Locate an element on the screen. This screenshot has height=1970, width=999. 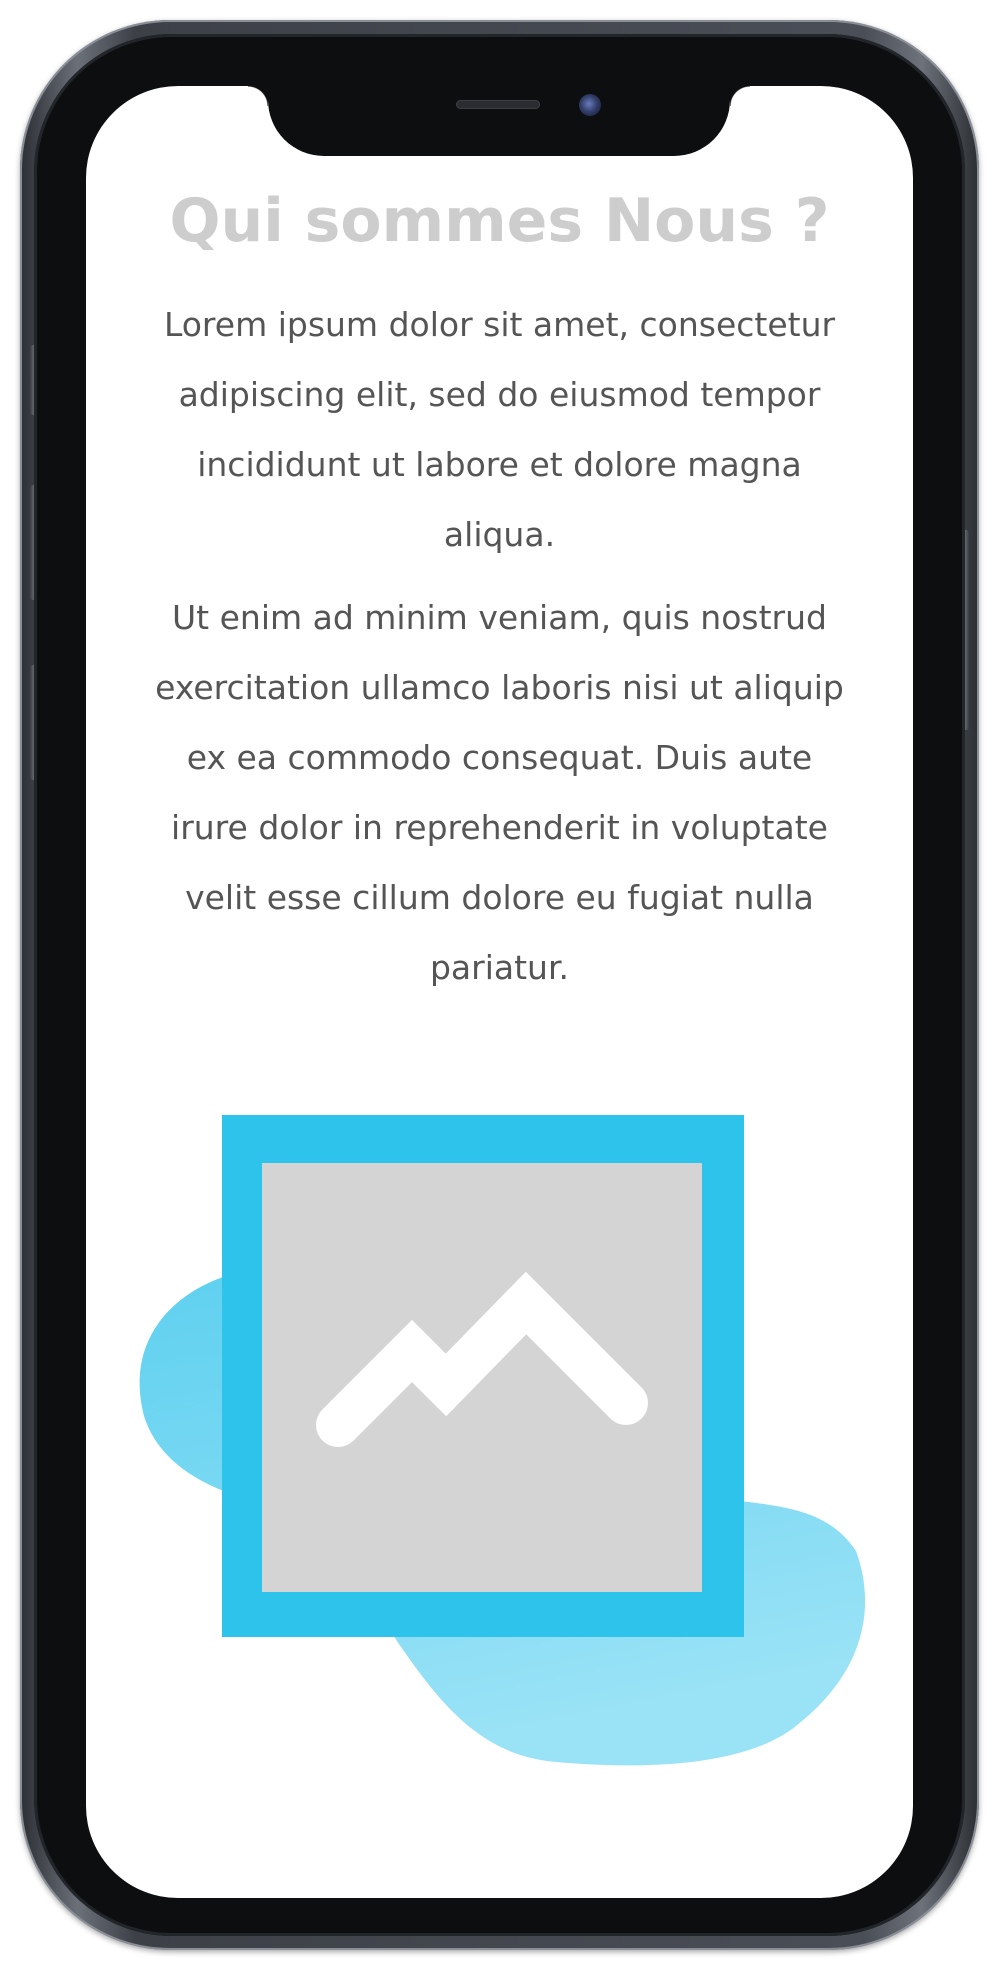
page-title: Qui sommes Nous ? is located at coordinates (499, 221).